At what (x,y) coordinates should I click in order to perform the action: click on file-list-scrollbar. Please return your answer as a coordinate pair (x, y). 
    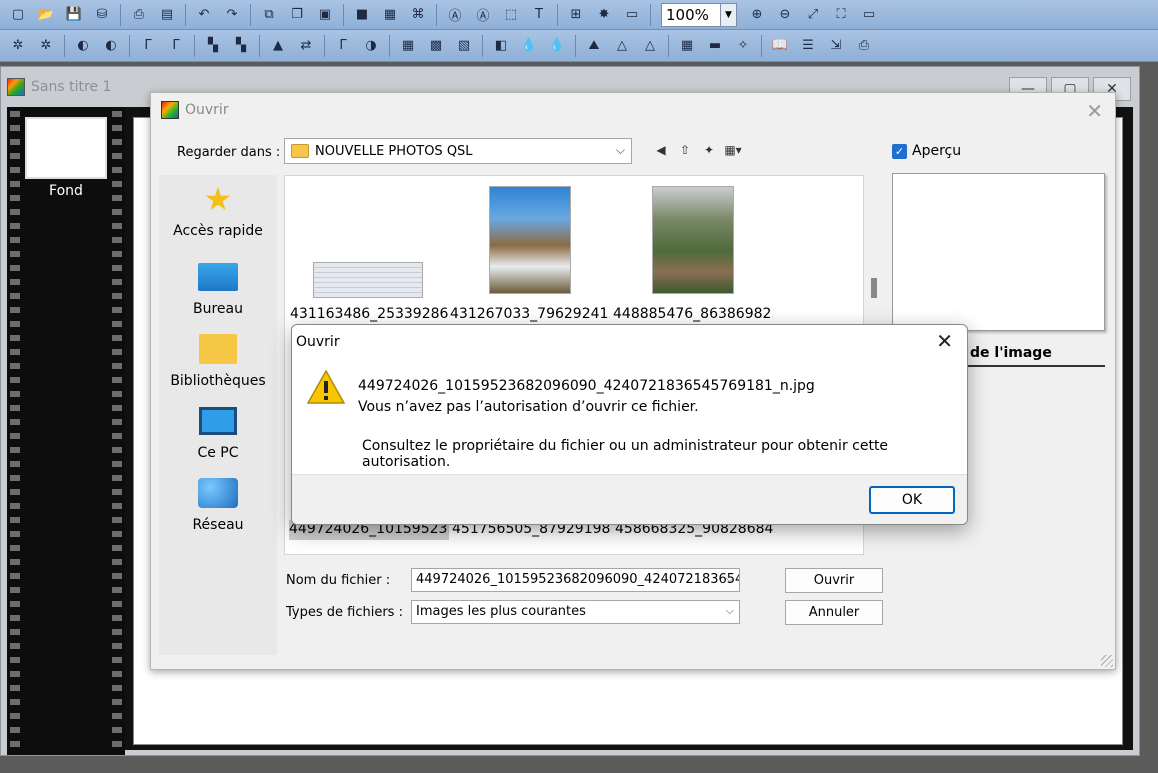
    Looking at the image, I should click on (874, 288).